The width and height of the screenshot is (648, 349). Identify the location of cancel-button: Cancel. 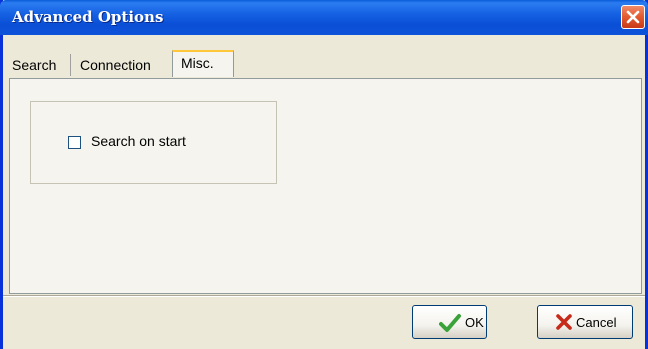
(585, 322).